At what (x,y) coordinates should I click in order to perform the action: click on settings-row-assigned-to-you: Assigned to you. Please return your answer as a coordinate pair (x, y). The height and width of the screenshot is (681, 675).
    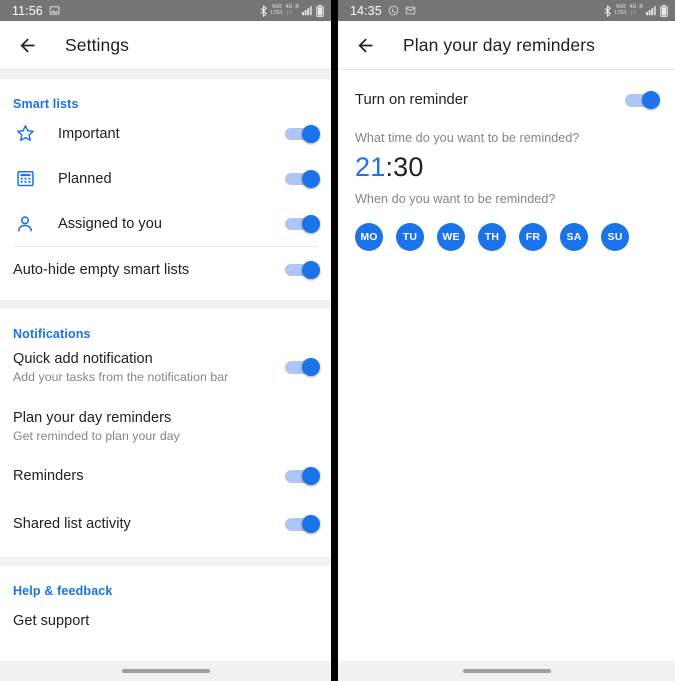
    Looking at the image, I should click on (165, 223).